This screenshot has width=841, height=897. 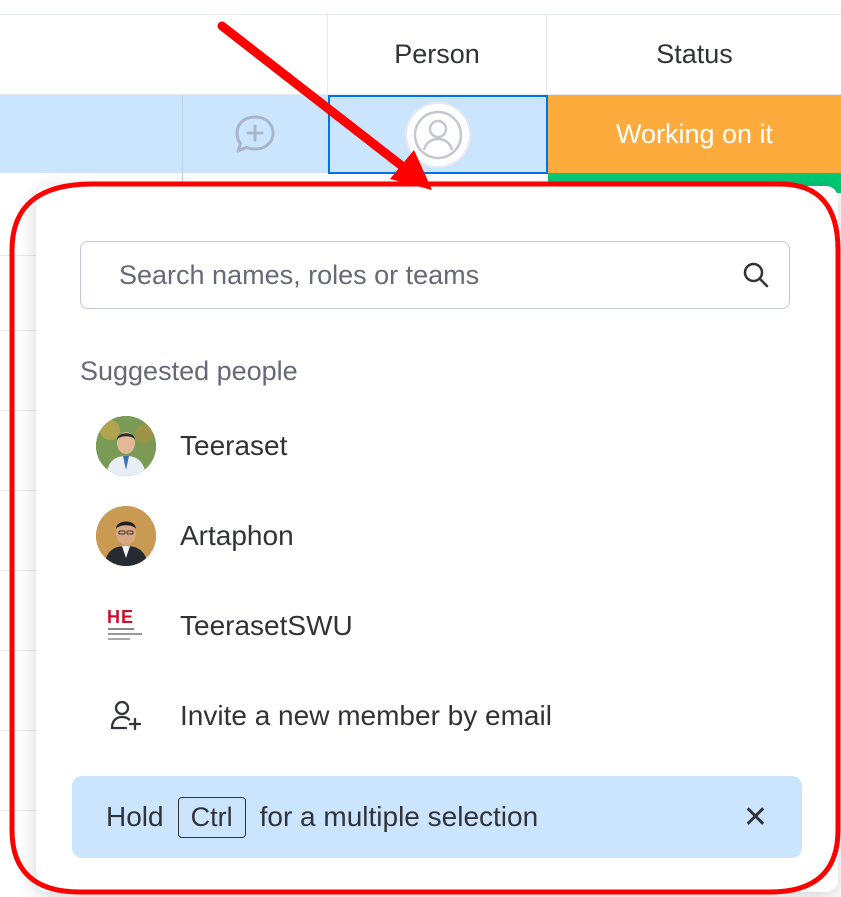 What do you see at coordinates (234, 445) in the screenshot?
I see `person-name: Teeraset` at bounding box center [234, 445].